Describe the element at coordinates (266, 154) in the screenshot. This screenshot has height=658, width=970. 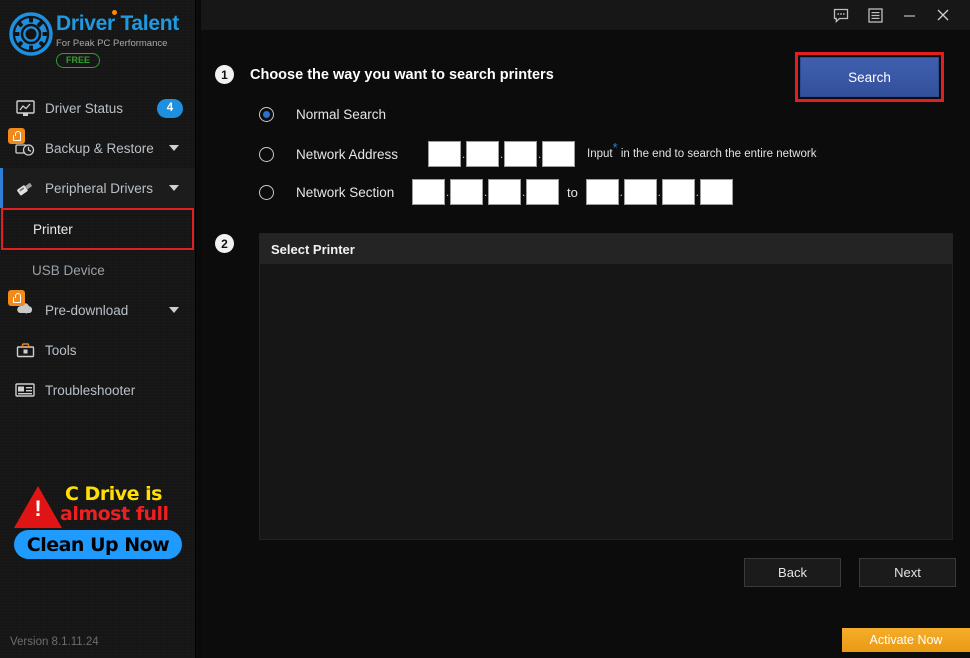
I see `radio-network-address` at that location.